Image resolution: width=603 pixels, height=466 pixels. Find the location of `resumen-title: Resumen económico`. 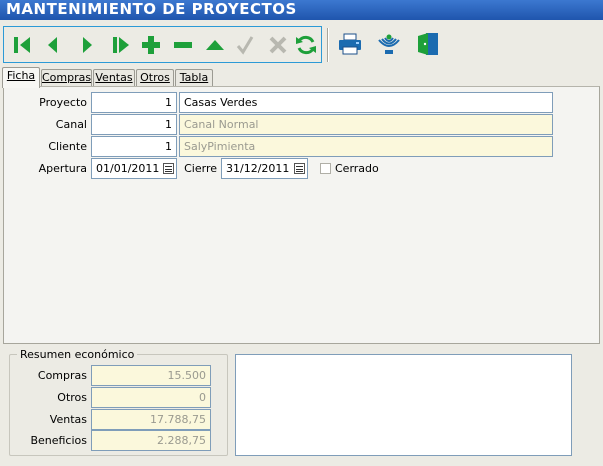

resumen-title: Resumen económico is located at coordinates (77, 354).